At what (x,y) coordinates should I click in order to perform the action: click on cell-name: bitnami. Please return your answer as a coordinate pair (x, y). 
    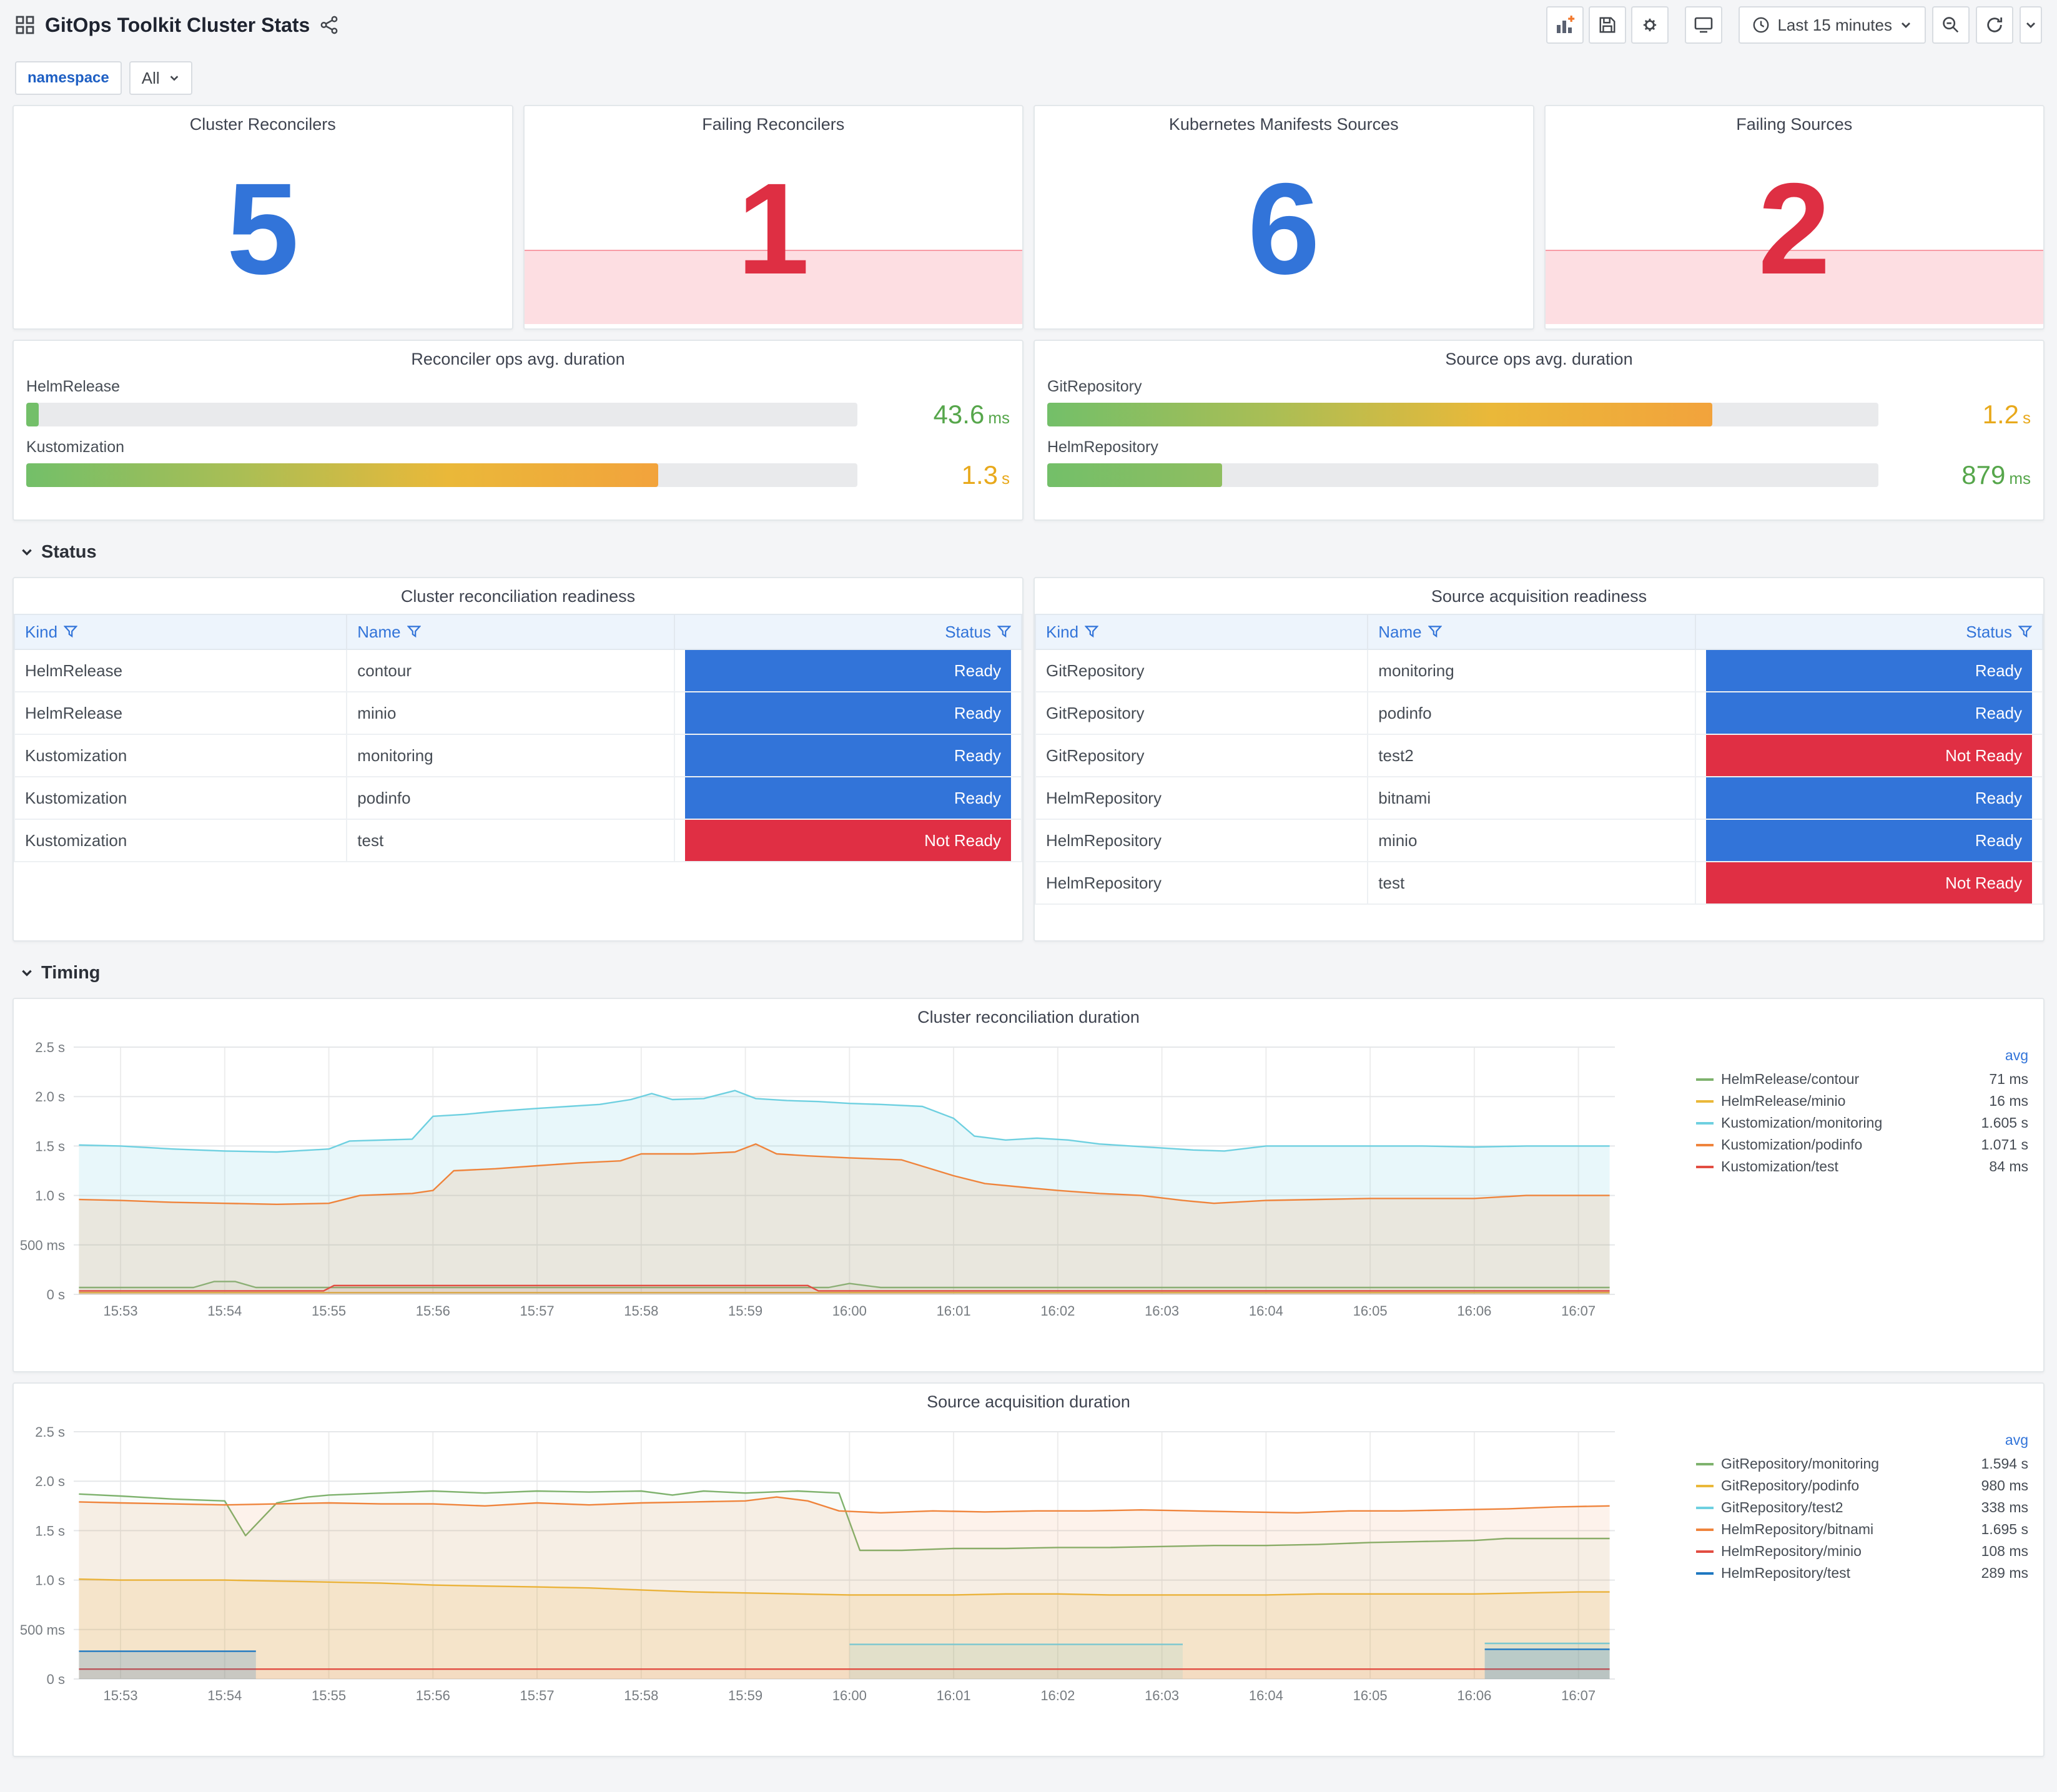
    Looking at the image, I should click on (1532, 798).